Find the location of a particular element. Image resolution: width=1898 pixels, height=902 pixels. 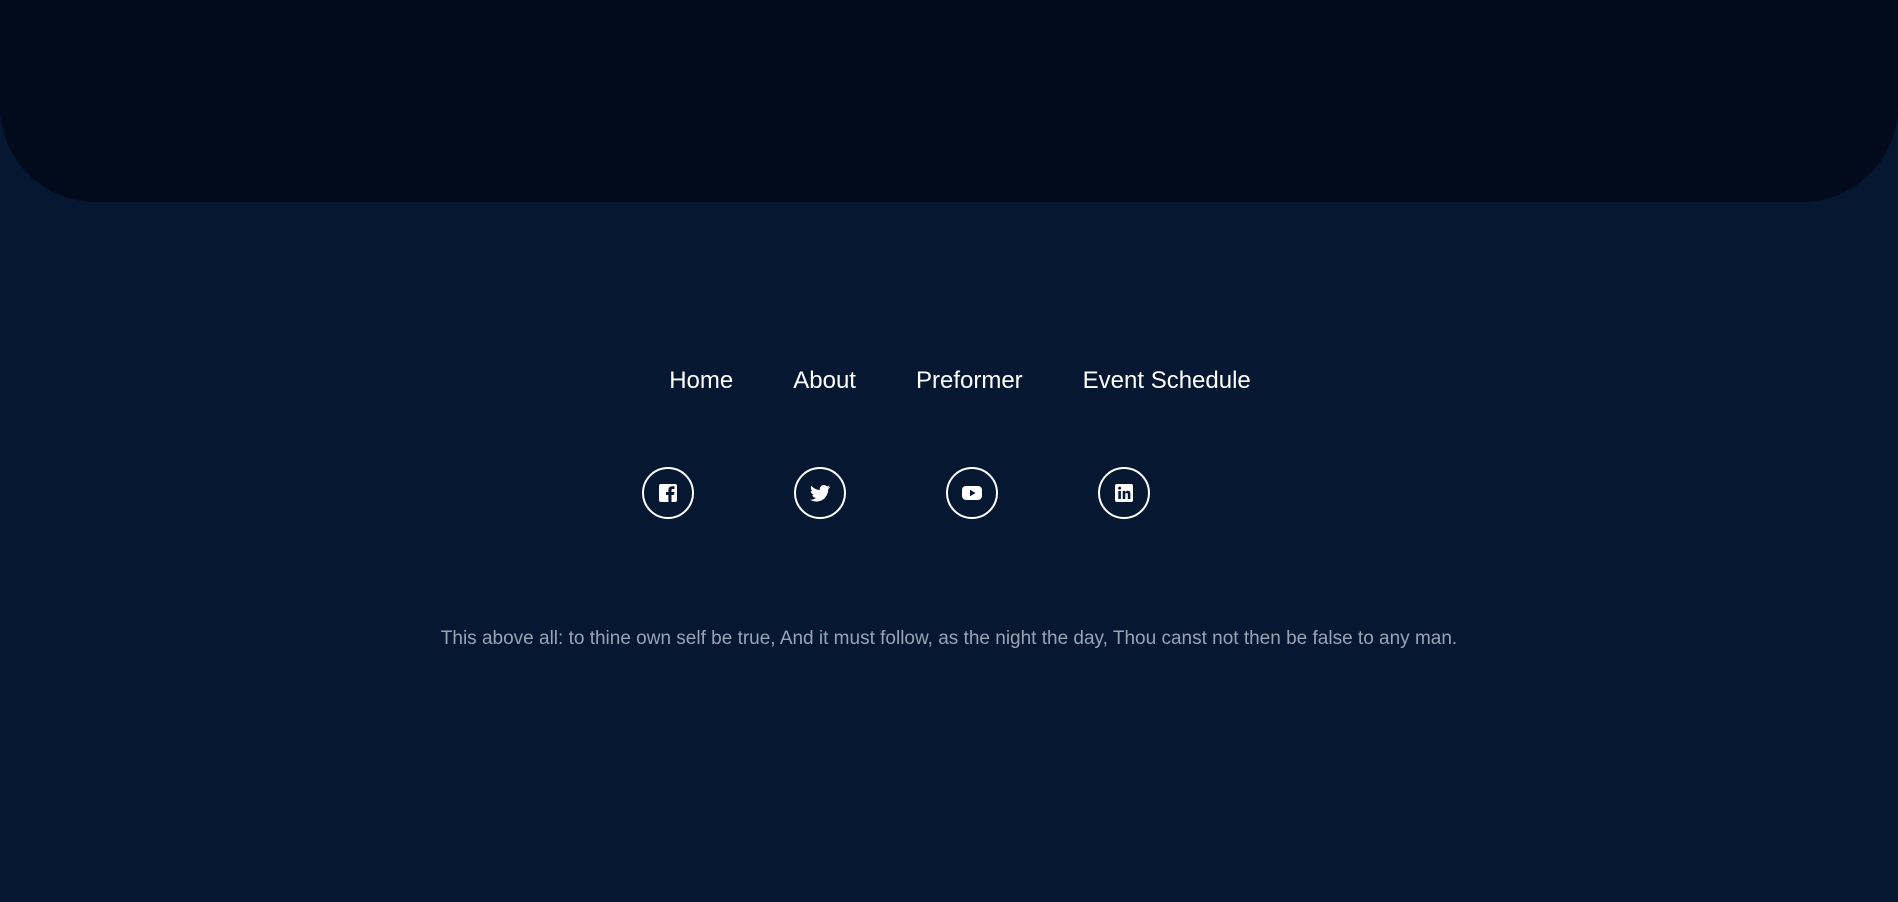

nav-link-home: Home is located at coordinates (701, 381).